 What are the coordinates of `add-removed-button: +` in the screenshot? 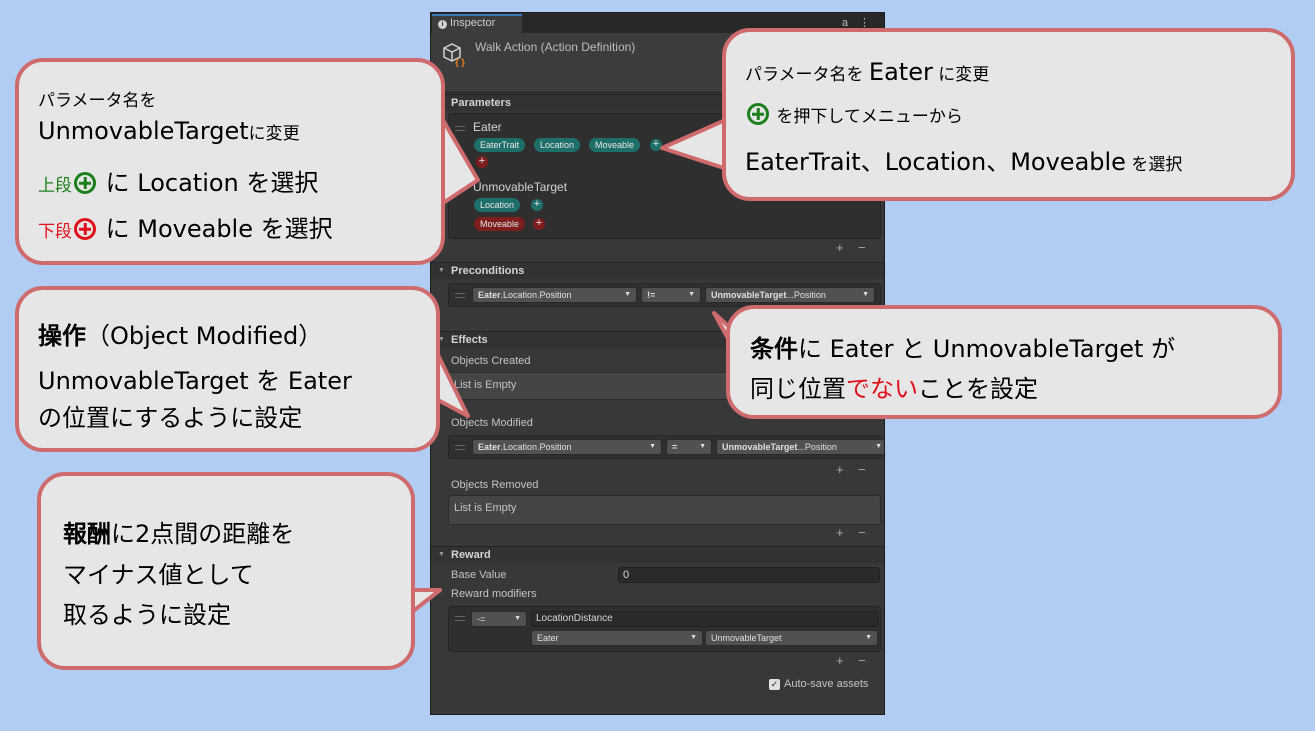 It's located at (840, 532).